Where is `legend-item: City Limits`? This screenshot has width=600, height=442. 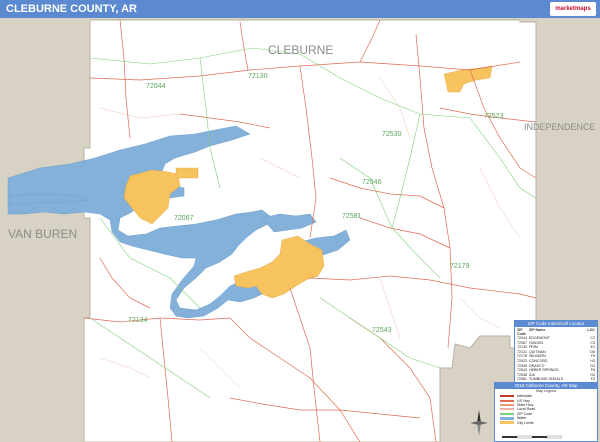 legend-item: City Limits is located at coordinates (546, 422).